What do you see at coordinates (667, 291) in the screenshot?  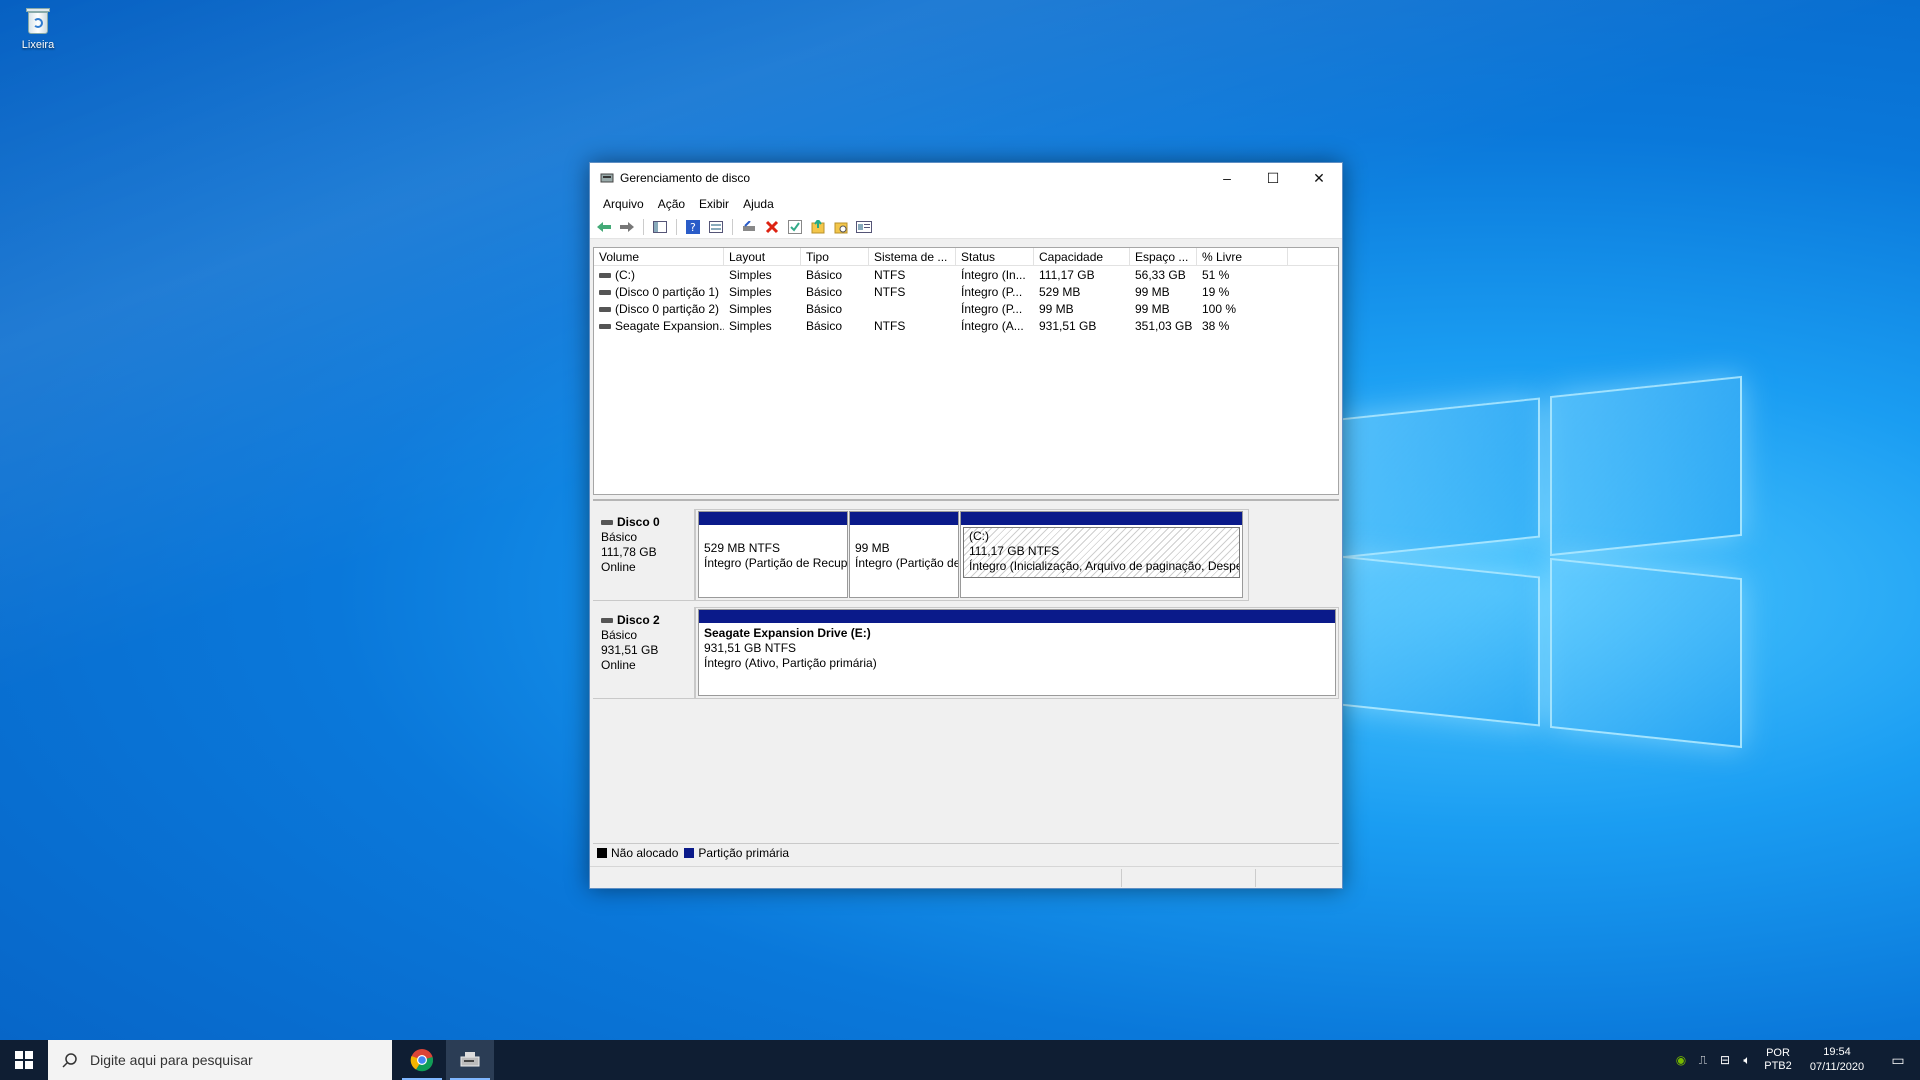 I see `cell-volume: (Disco 0 partição 1)` at bounding box center [667, 291].